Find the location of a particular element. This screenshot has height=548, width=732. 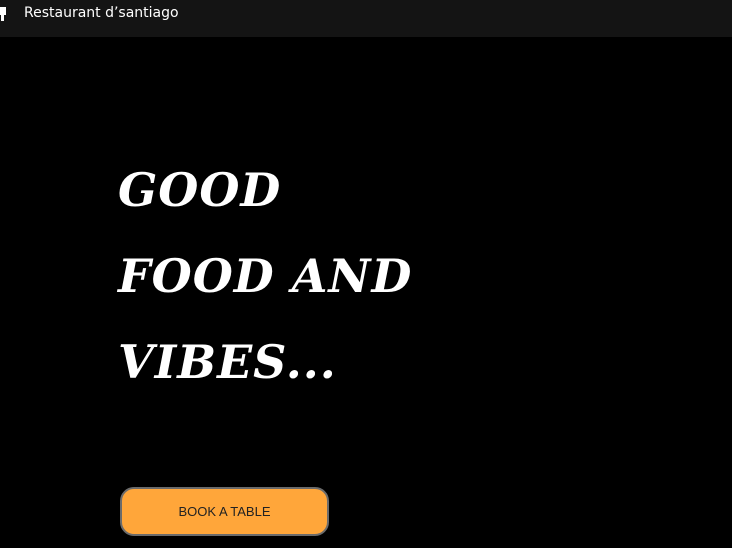

chef-hat-icon is located at coordinates (3, 14).